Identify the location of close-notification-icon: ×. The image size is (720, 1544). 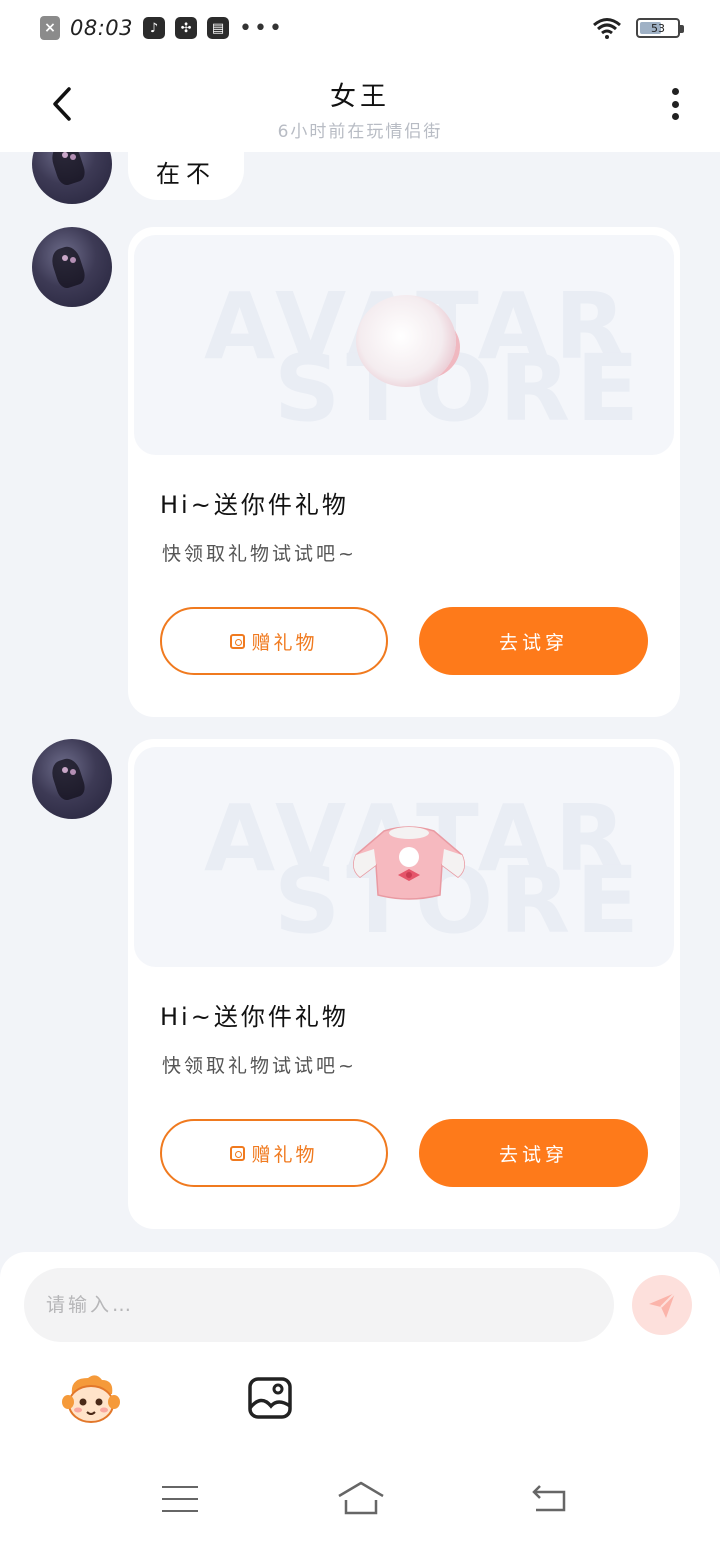
(50, 28).